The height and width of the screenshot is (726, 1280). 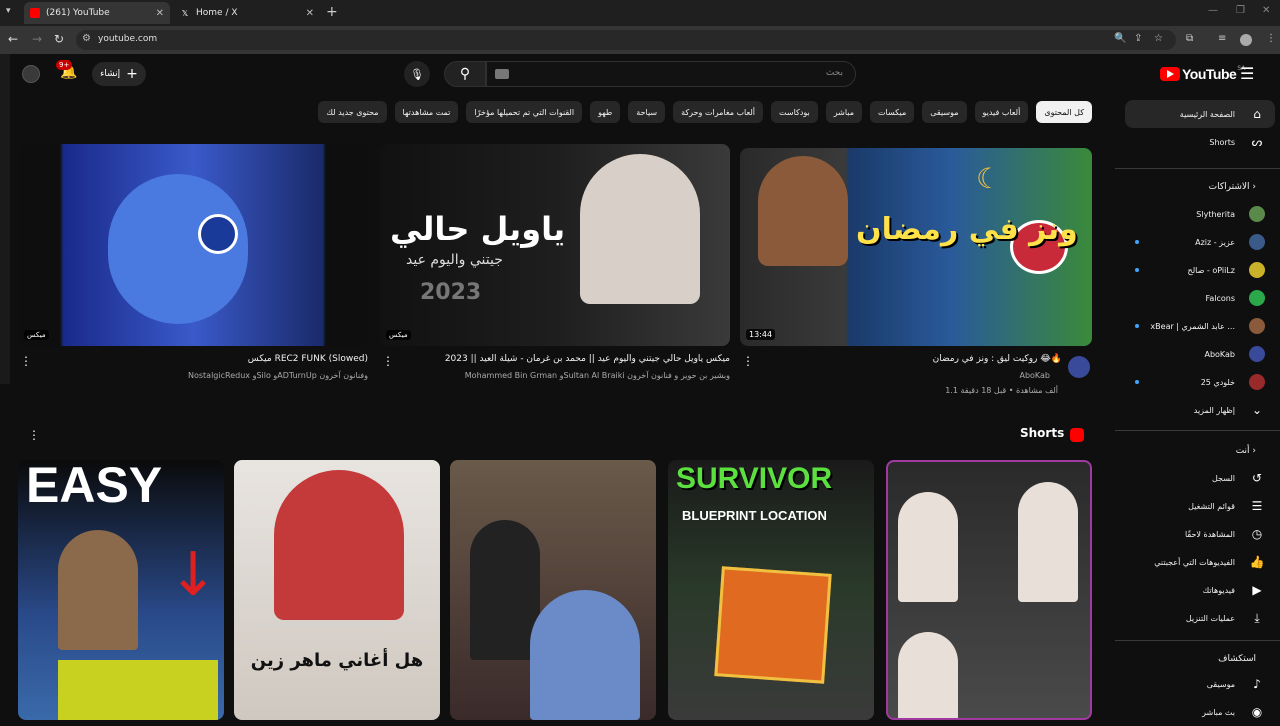 I want to click on new-tab-icon: +, so click(x=332, y=12).